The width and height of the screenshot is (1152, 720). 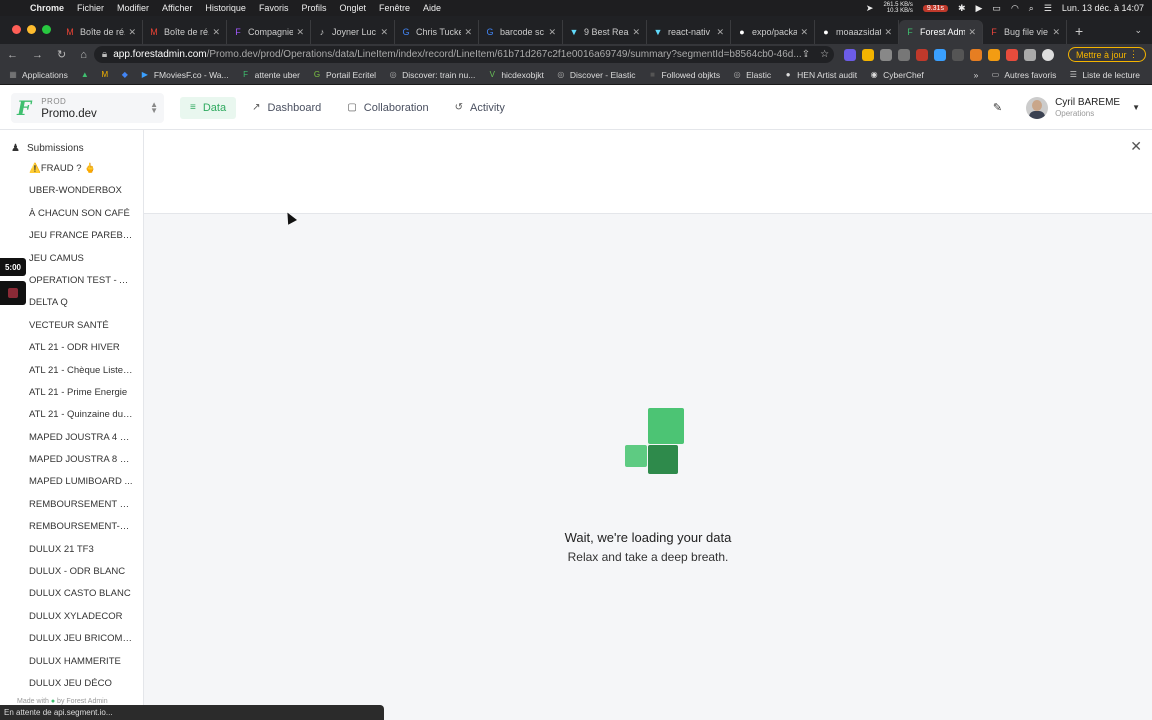 I want to click on home-icon: ⌂, so click(x=83, y=55).